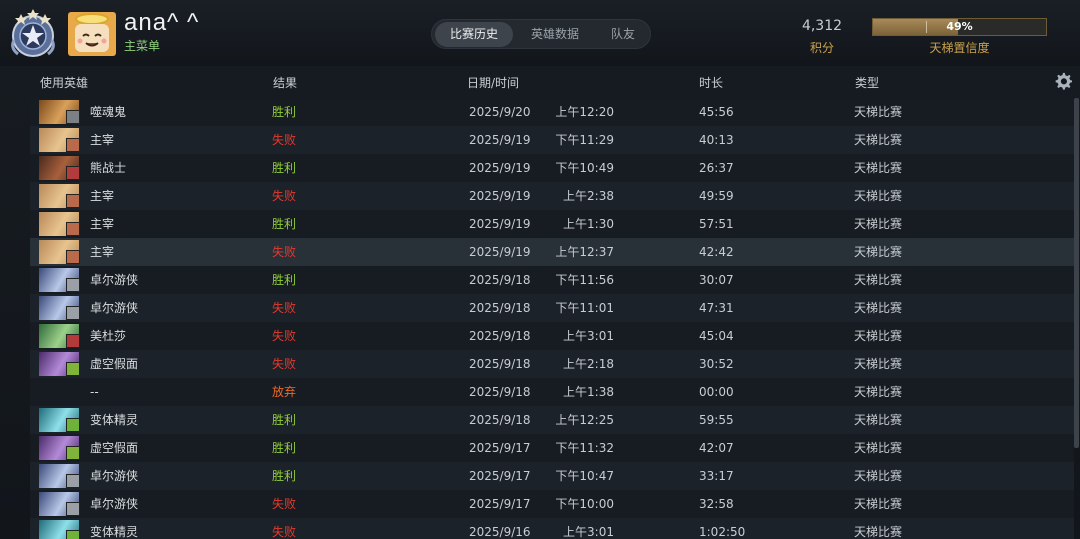 This screenshot has width=1080, height=539. I want to click on score-label: 积分, so click(821, 48).